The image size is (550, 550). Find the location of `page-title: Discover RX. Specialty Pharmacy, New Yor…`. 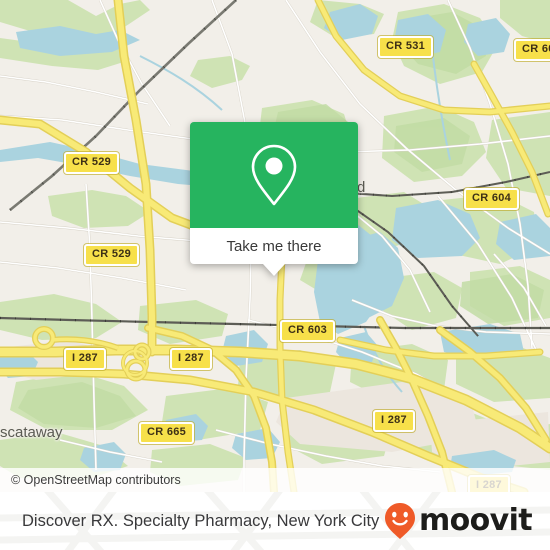

page-title: Discover RX. Specialty Pharmacy, New Yor… is located at coordinates (201, 520).